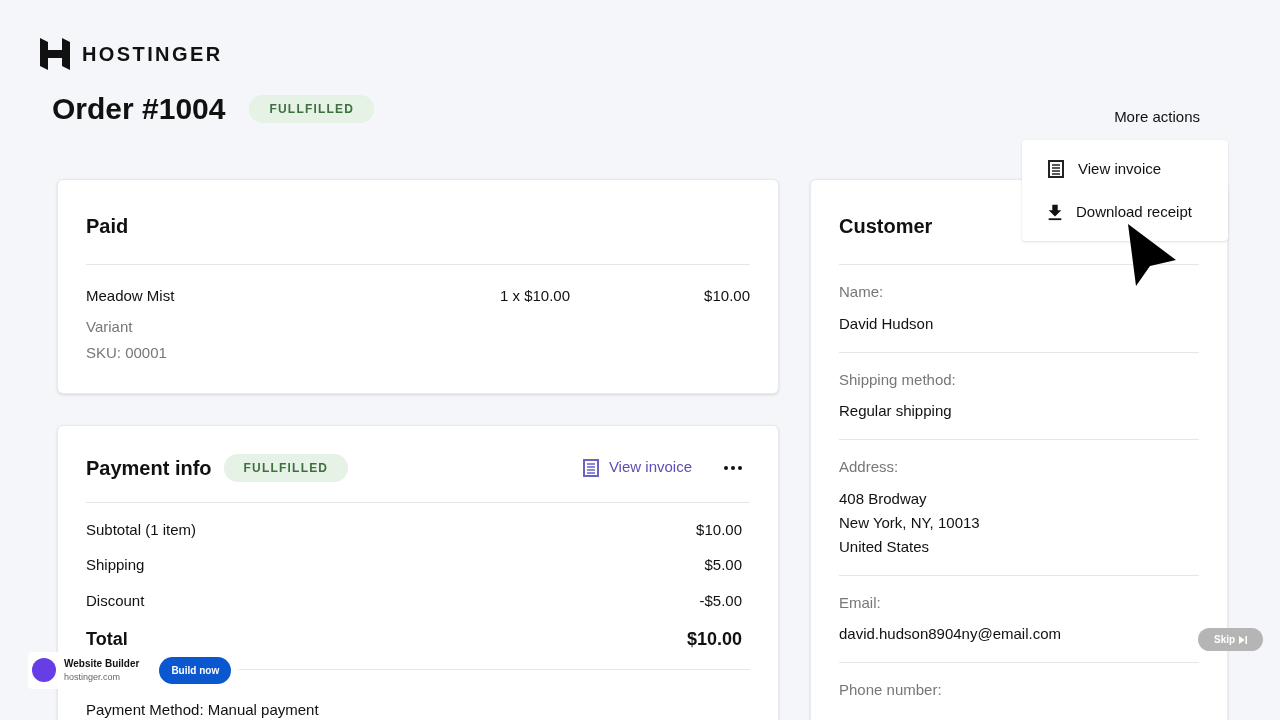 The image size is (1280, 720). What do you see at coordinates (202, 709) in the screenshot?
I see `payment-method: Payment Method: Manual payment` at bounding box center [202, 709].